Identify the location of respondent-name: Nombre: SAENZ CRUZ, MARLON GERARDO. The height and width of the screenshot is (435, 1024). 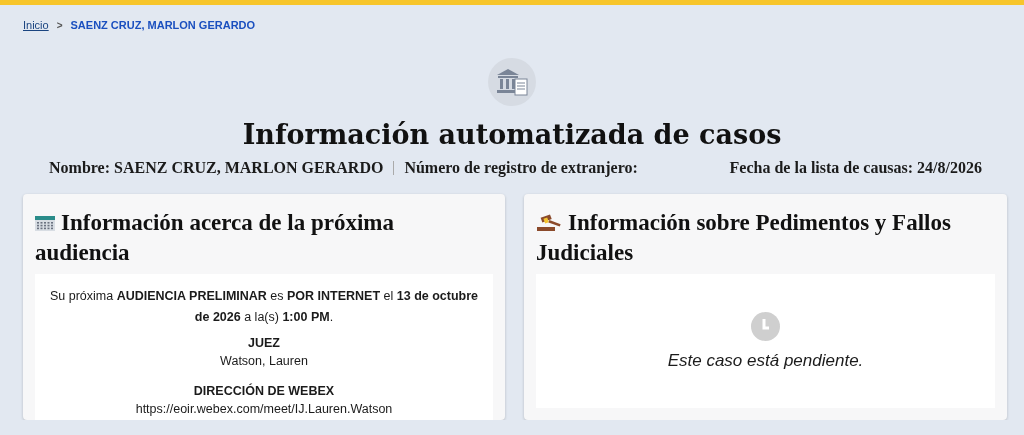
(216, 168).